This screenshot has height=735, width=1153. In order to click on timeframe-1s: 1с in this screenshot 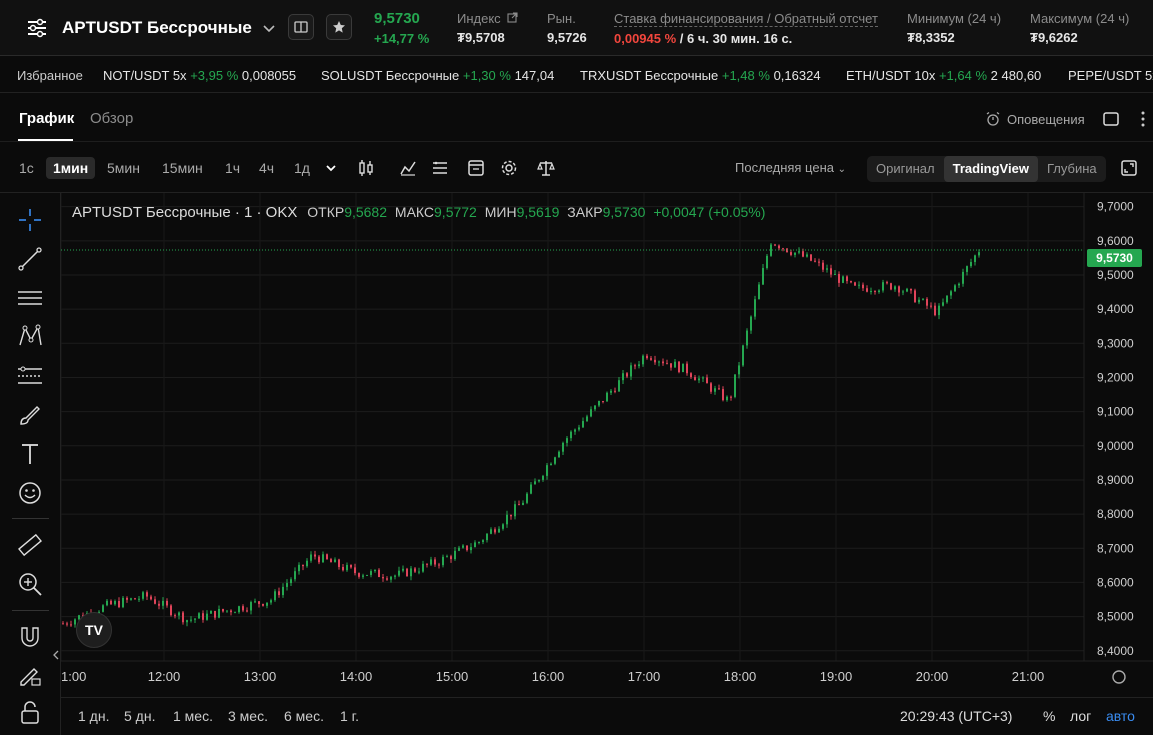, I will do `click(26, 168)`.